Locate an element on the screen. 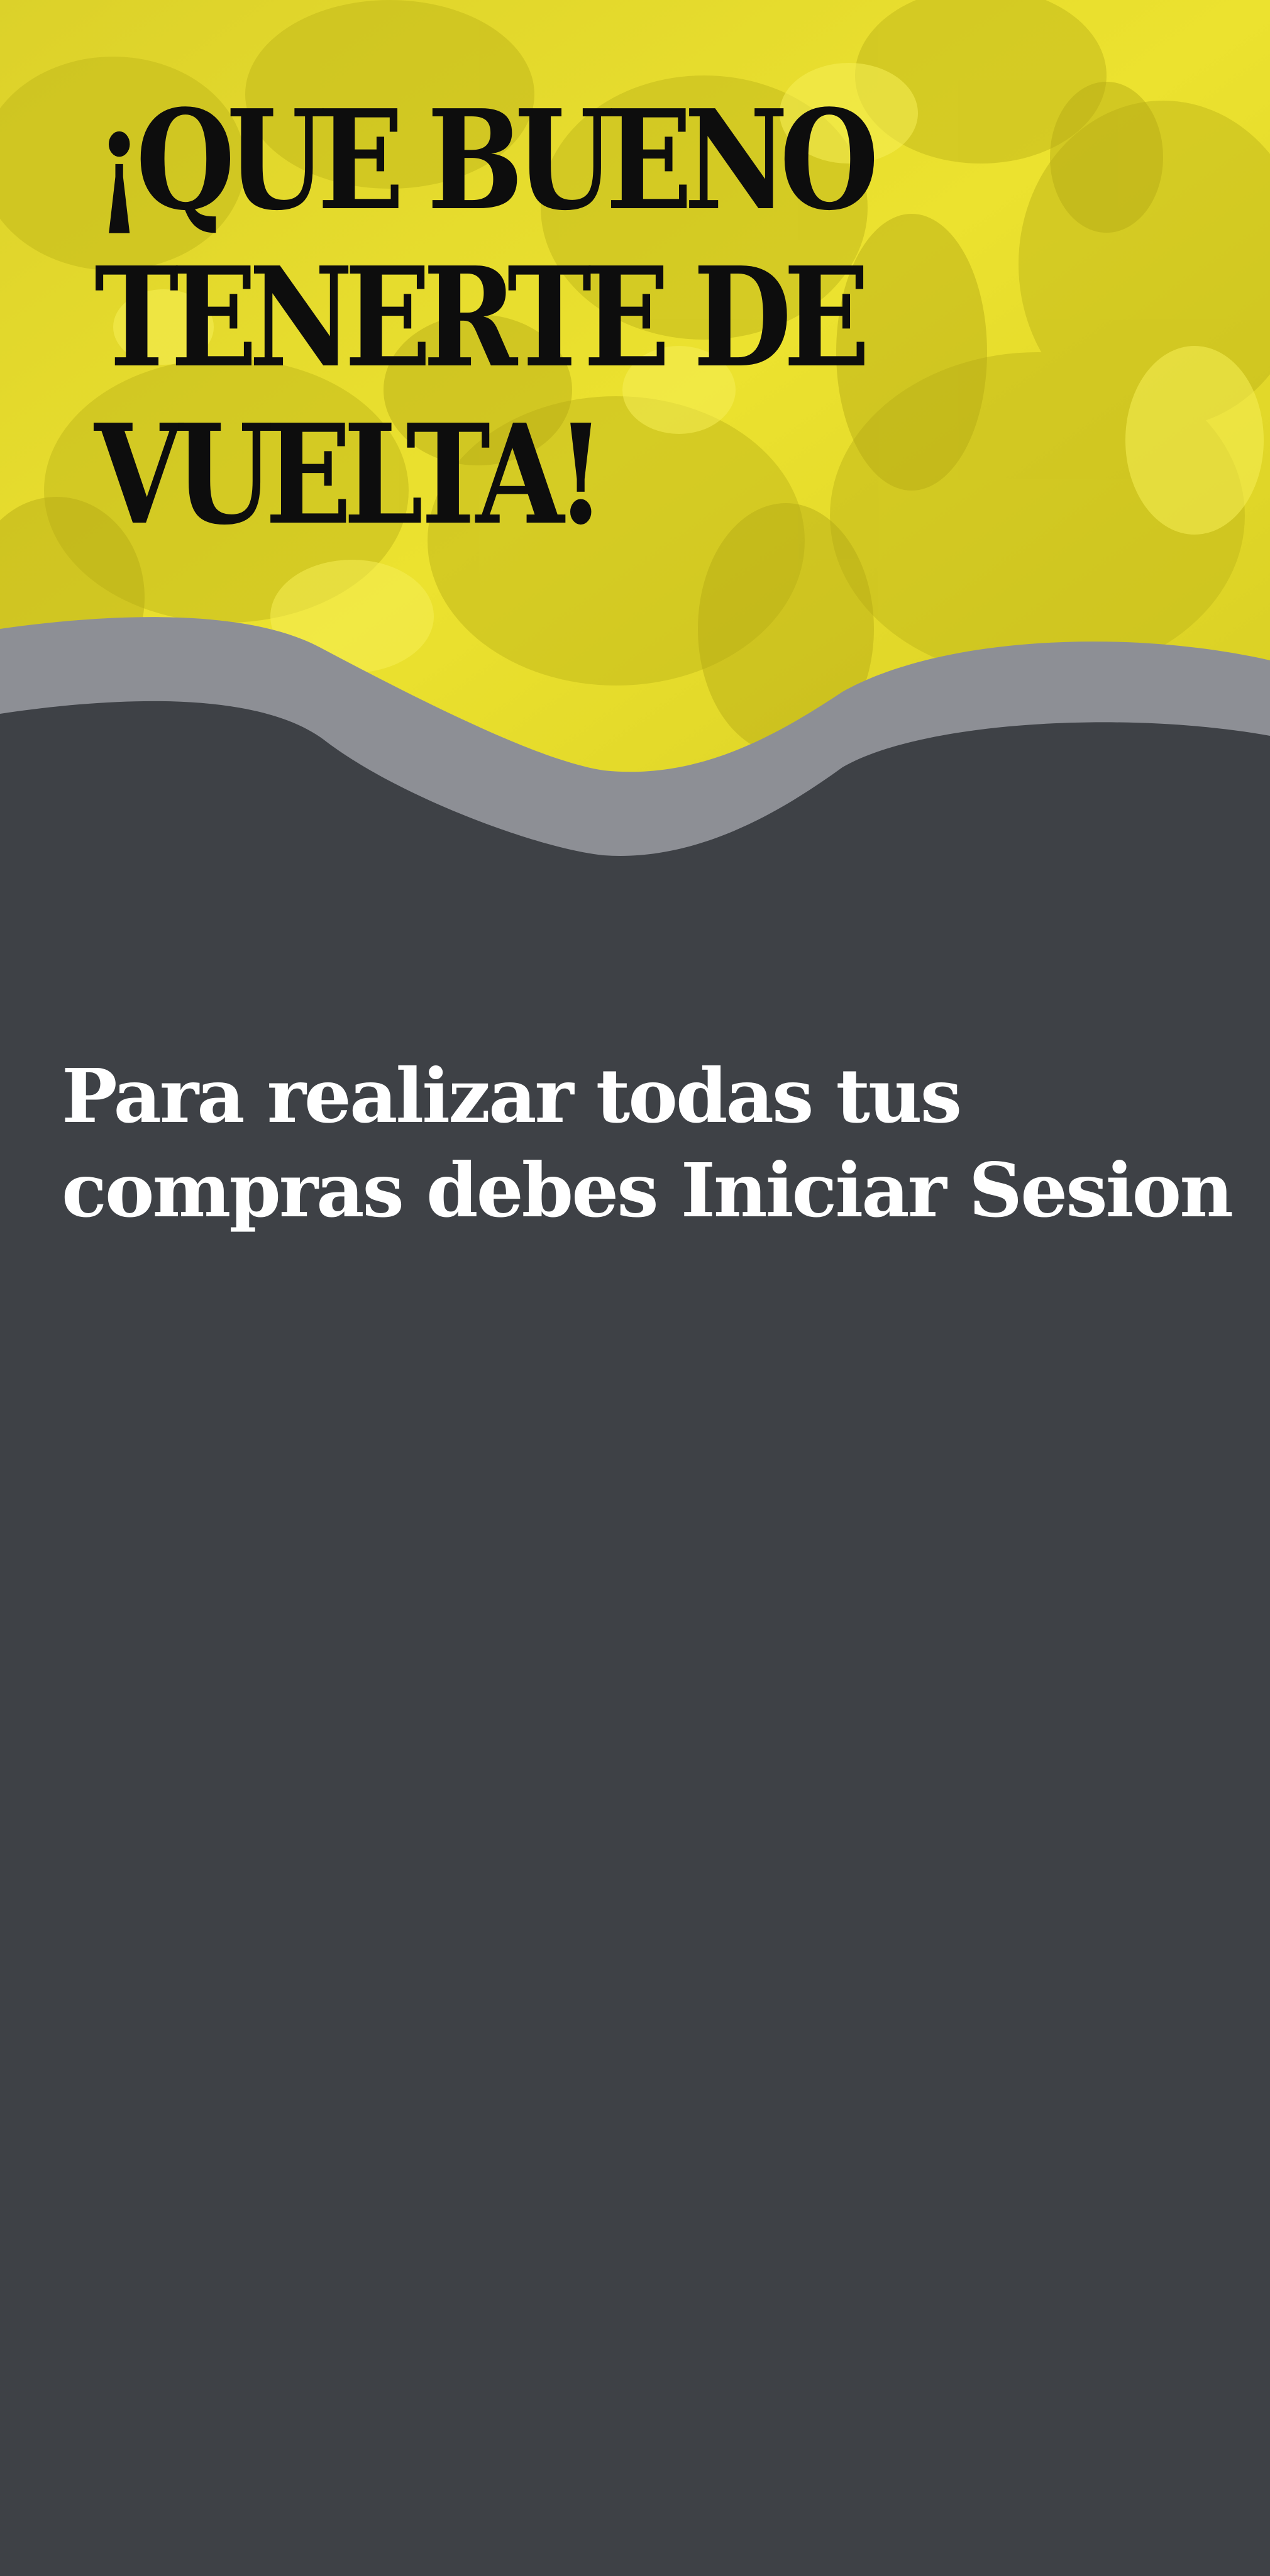  headline-line: ¡QUE BUENO is located at coordinates (487, 160).